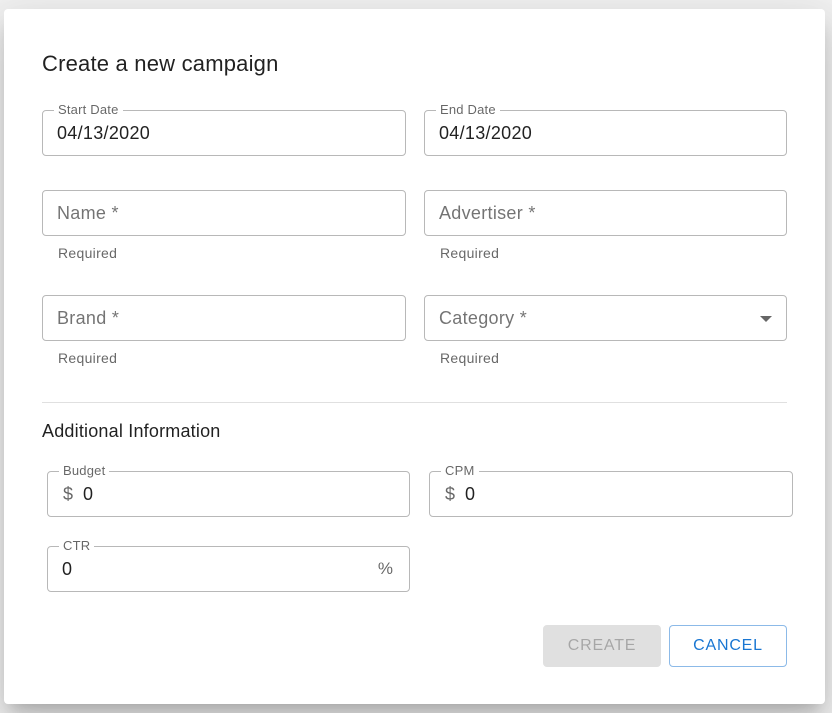  What do you see at coordinates (104, 133) in the screenshot?
I see `start-date-value: 04/13/2020` at bounding box center [104, 133].